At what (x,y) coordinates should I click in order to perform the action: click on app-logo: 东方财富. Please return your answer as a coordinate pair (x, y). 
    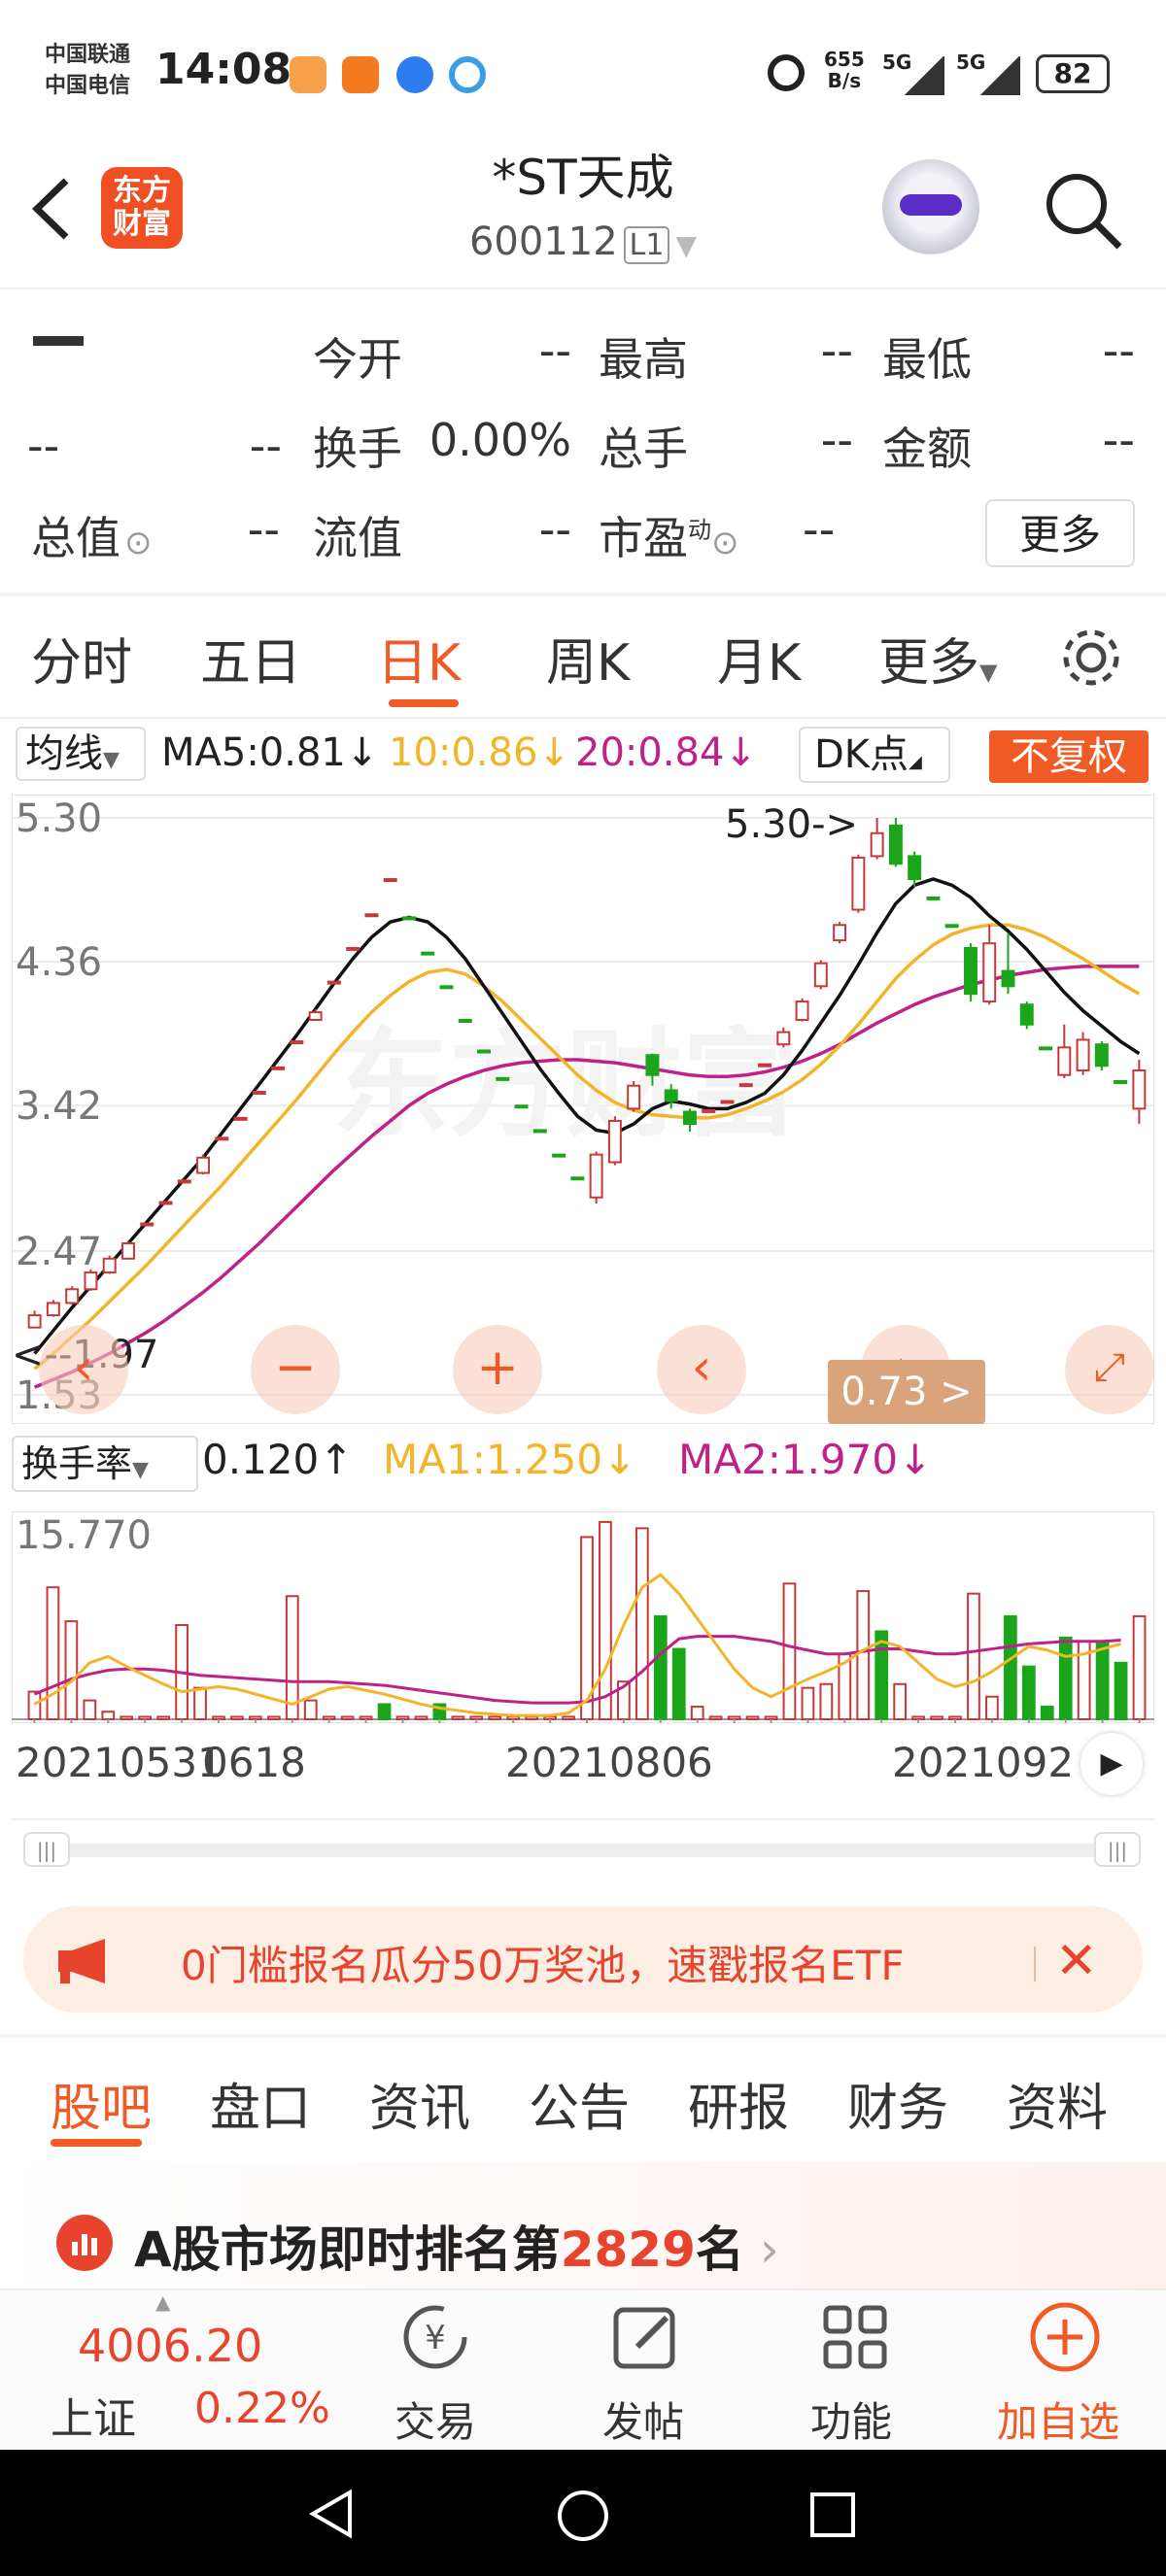
    Looking at the image, I should click on (142, 208).